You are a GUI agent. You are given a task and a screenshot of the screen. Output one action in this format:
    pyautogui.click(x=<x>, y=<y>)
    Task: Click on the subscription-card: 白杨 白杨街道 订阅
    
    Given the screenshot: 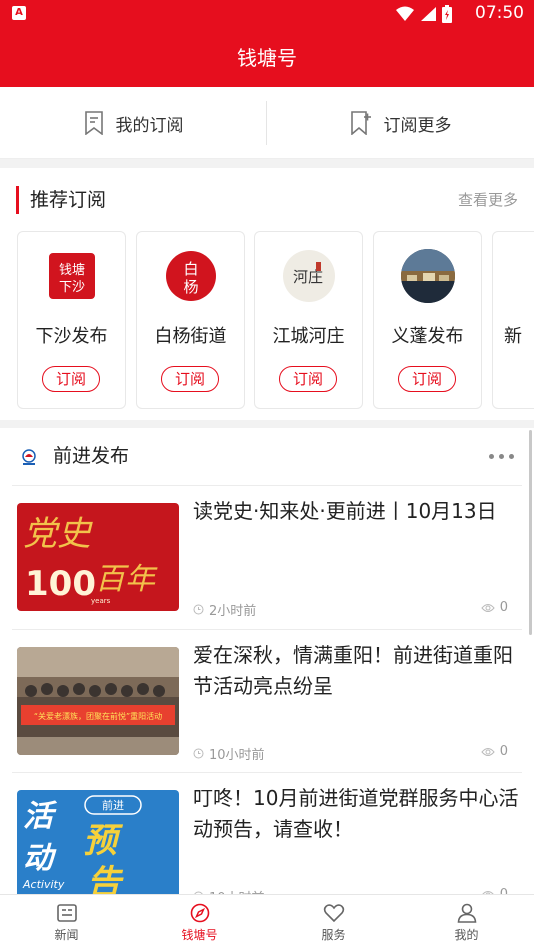 What is the action you would take?
    pyautogui.click(x=190, y=320)
    